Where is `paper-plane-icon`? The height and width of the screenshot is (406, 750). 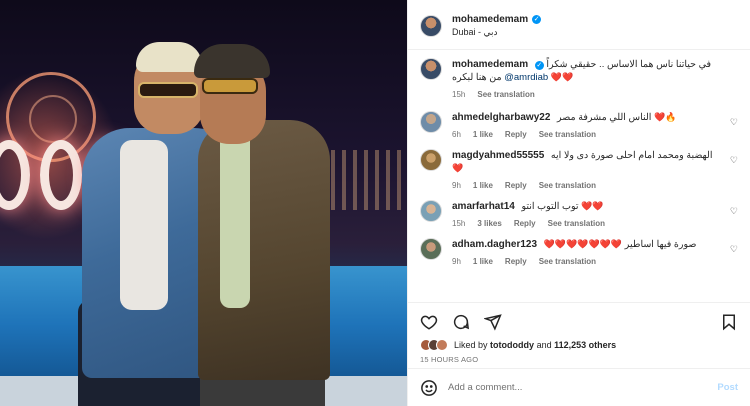 paper-plane-icon is located at coordinates (493, 322).